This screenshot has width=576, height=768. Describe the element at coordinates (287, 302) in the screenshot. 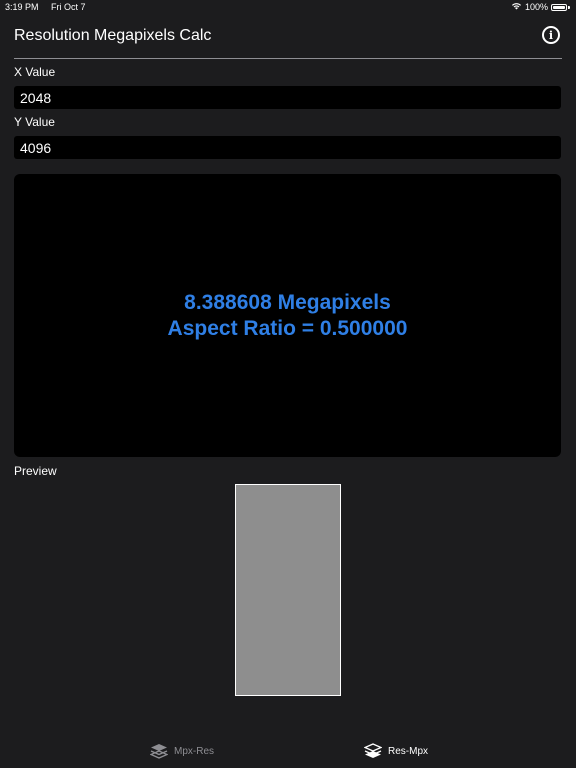

I see `megapixels-result: 8.388608 Megapixels` at that location.